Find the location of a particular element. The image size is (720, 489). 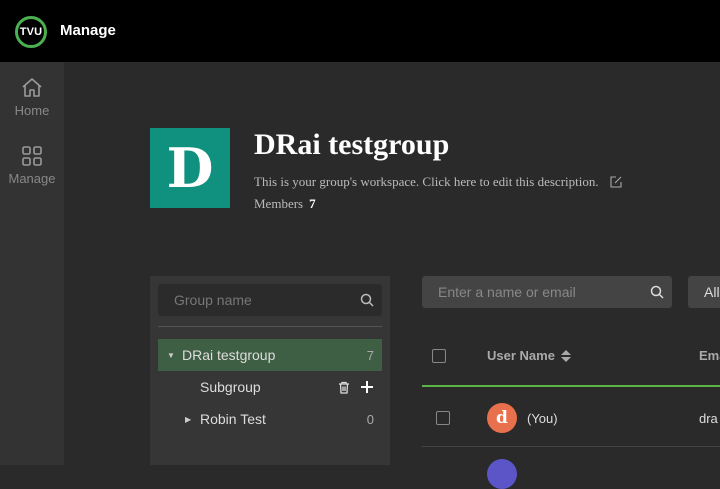

group-title: DRai testgroup is located at coordinates (352, 144).